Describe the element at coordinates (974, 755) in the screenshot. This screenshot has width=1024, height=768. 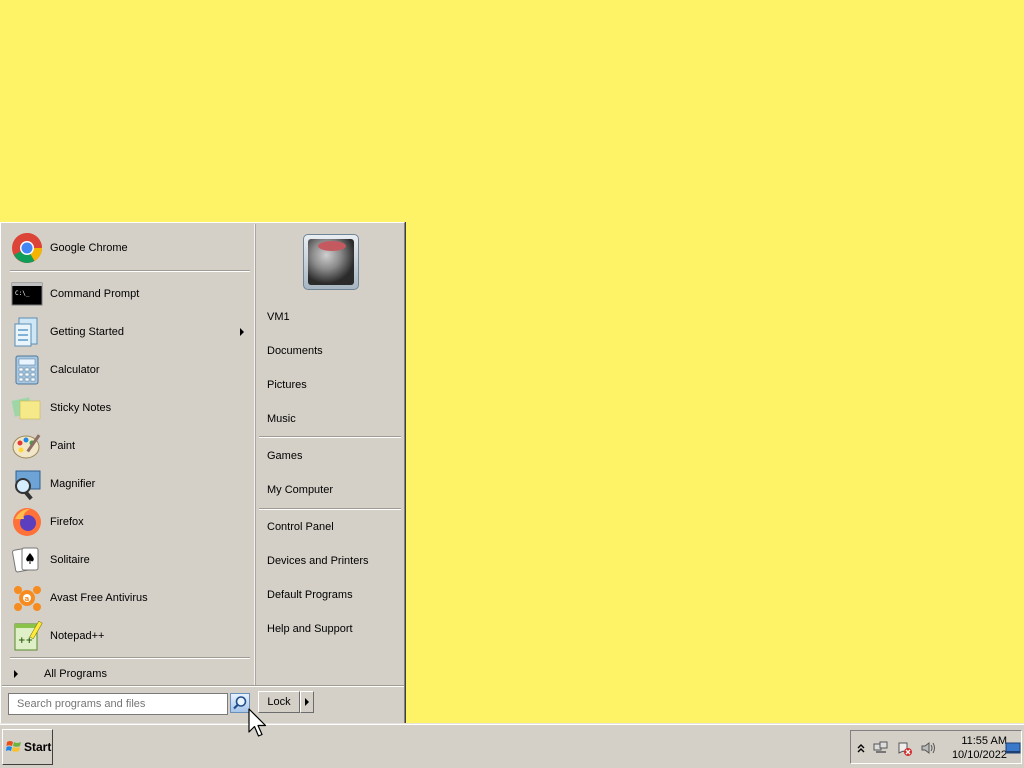
I see `clock-date: 10/10/2022` at that location.